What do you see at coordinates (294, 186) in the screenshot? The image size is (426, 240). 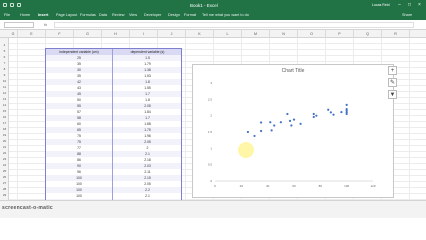 I see `x-tick-label: 60` at bounding box center [294, 186].